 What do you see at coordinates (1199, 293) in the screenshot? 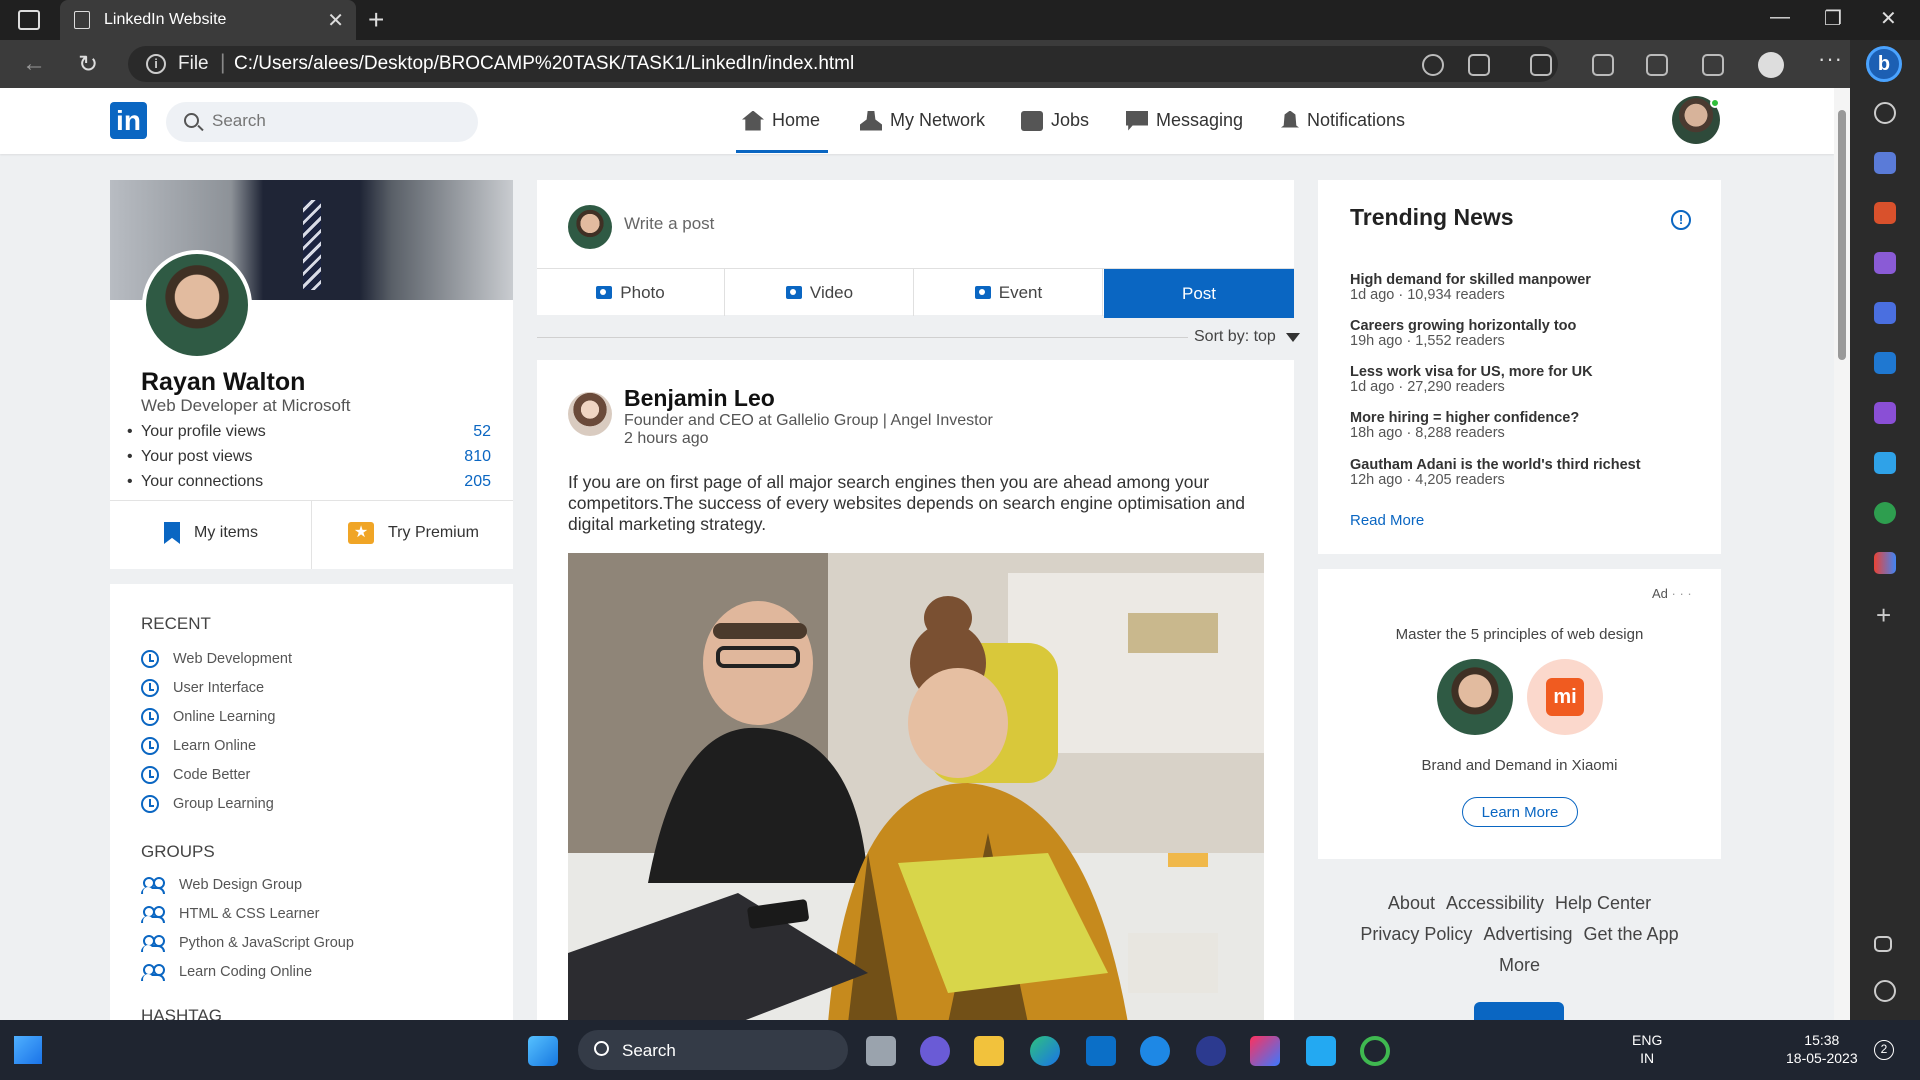
I see `post-button: Post` at bounding box center [1199, 293].